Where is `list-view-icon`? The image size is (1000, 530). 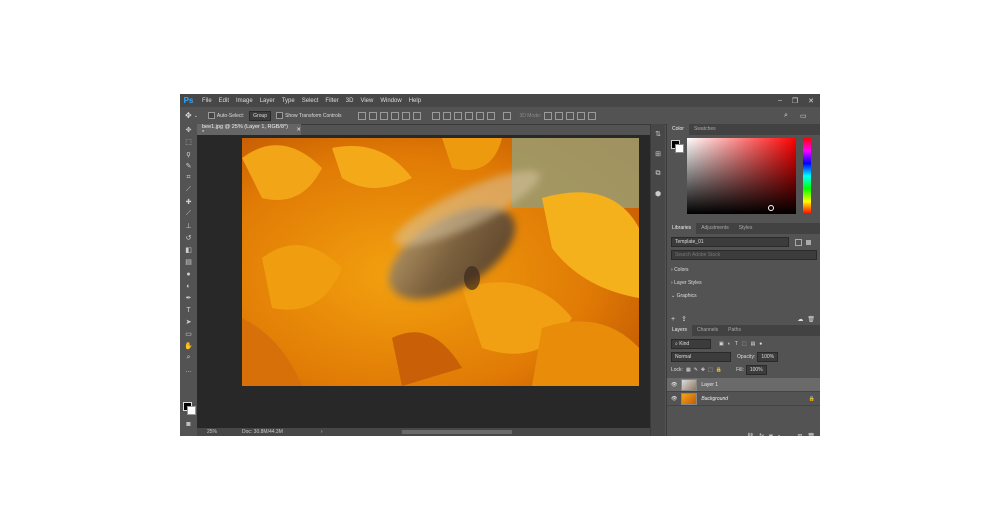
list-view-icon is located at coordinates (808, 242).